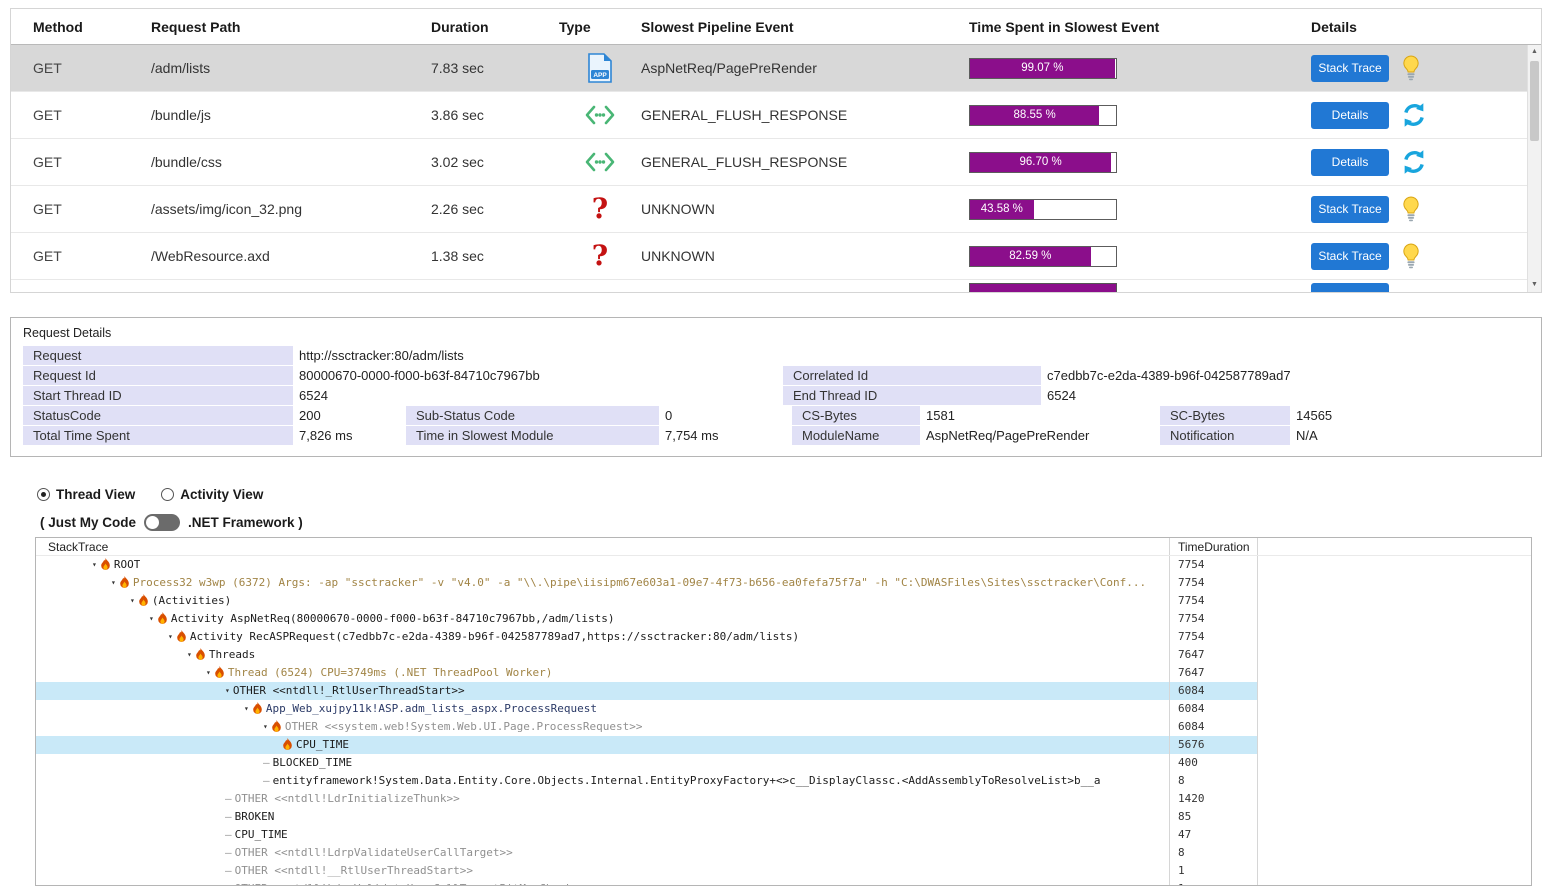  What do you see at coordinates (856, 435) in the screenshot?
I see `module-name-label: ModuleName` at bounding box center [856, 435].